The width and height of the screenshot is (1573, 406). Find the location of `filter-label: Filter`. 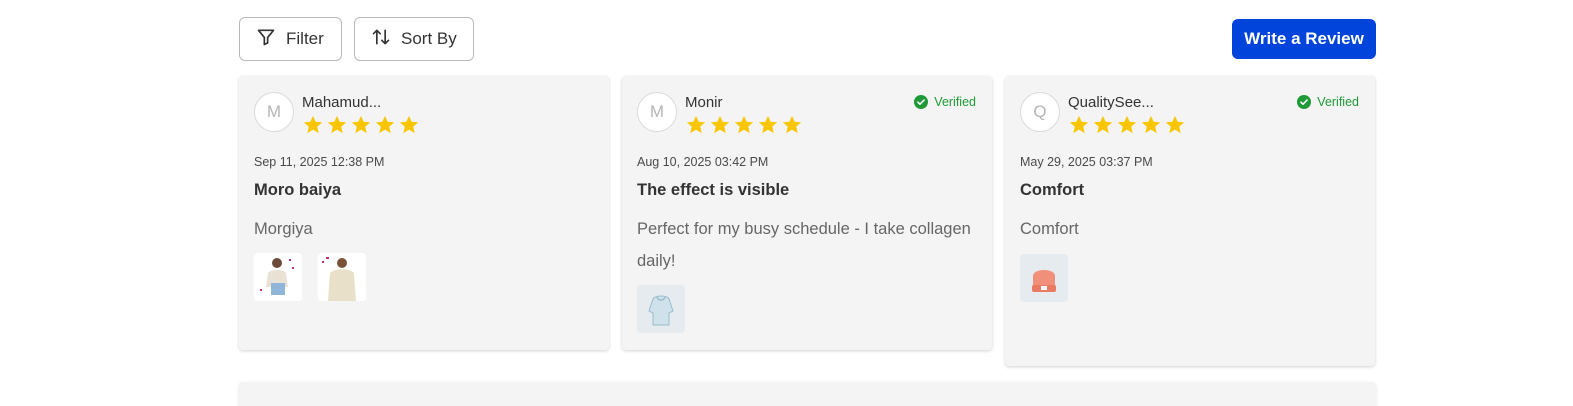

filter-label: Filter is located at coordinates (305, 38).